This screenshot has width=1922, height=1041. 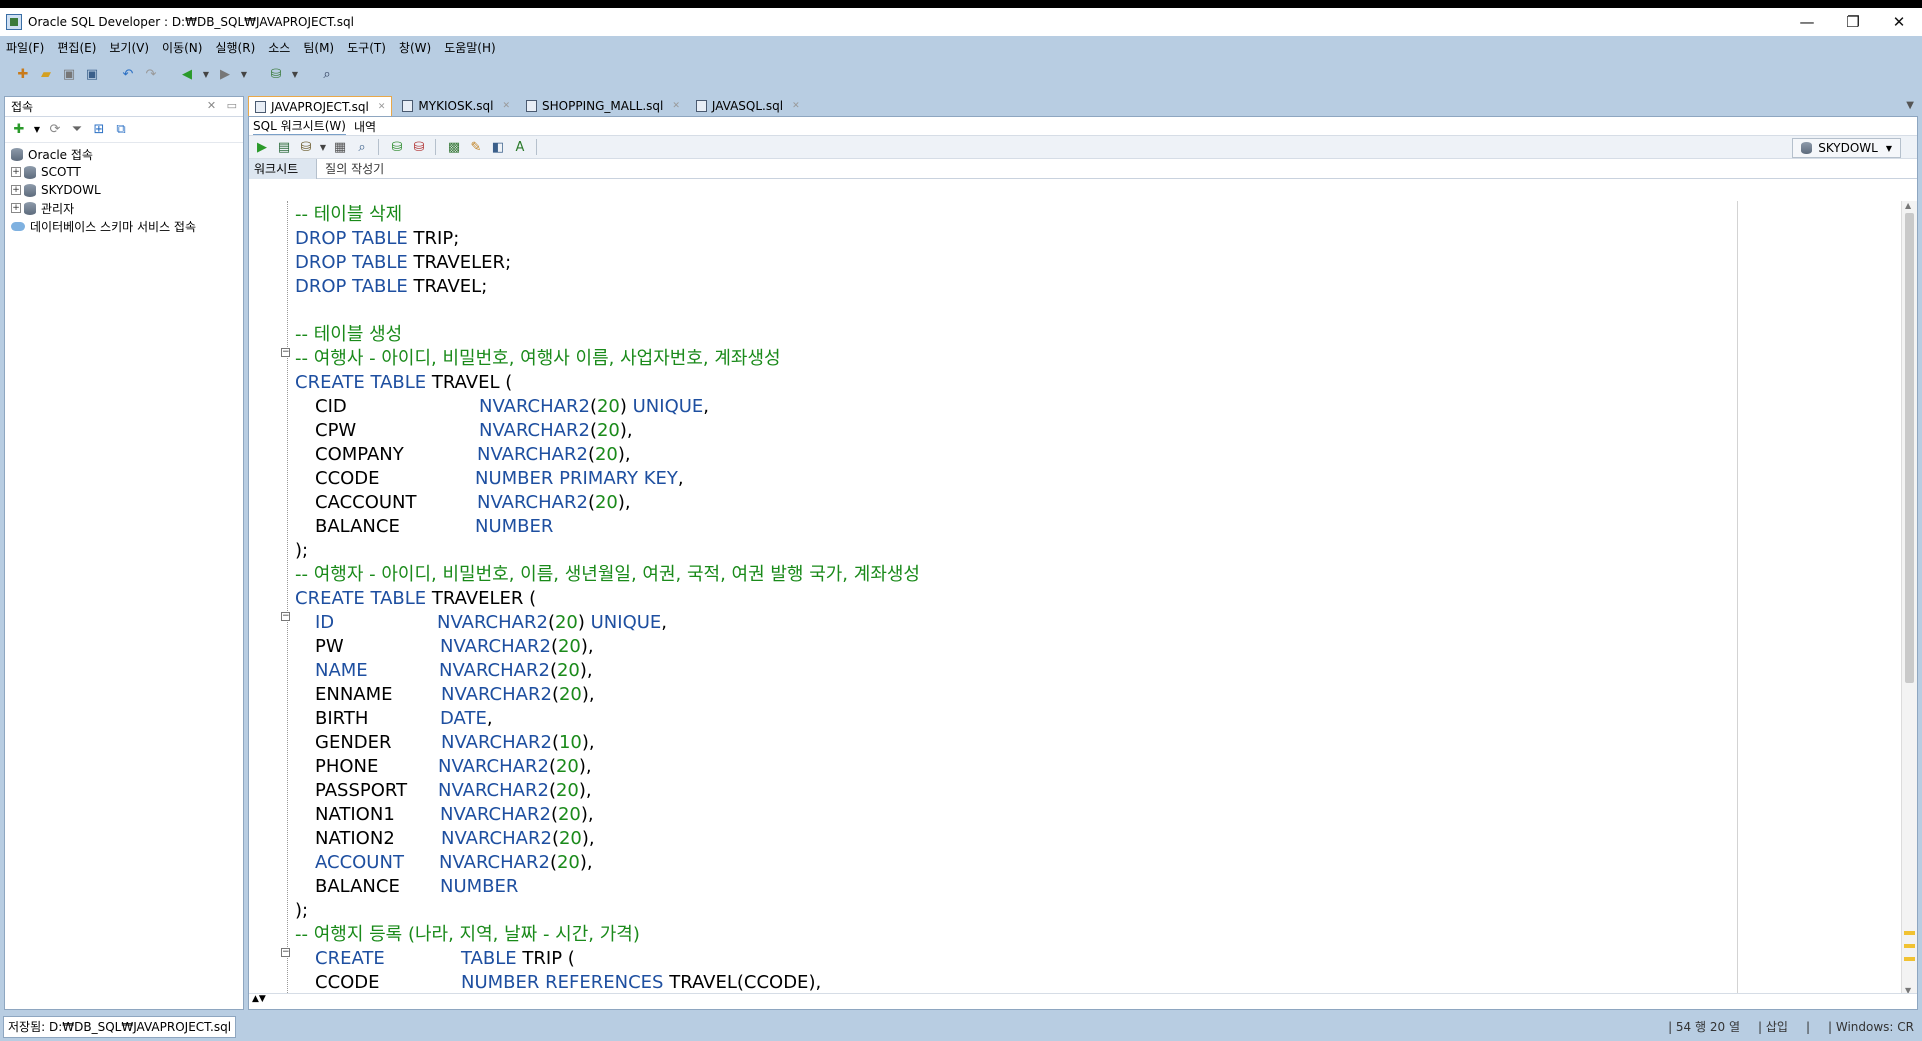 What do you see at coordinates (1899, 22) in the screenshot?
I see `close-button: ✕` at bounding box center [1899, 22].